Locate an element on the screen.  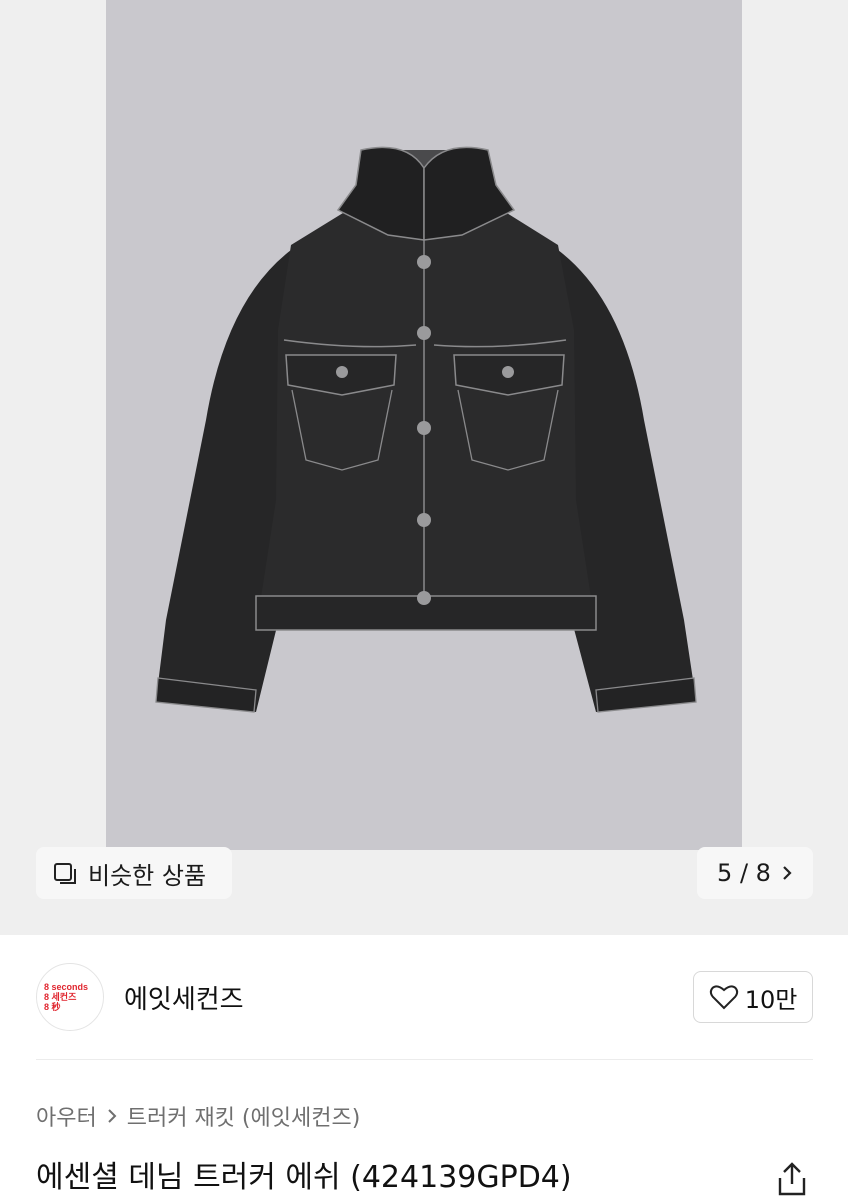
image-counter-text: 5 / 8 is located at coordinates (744, 873).